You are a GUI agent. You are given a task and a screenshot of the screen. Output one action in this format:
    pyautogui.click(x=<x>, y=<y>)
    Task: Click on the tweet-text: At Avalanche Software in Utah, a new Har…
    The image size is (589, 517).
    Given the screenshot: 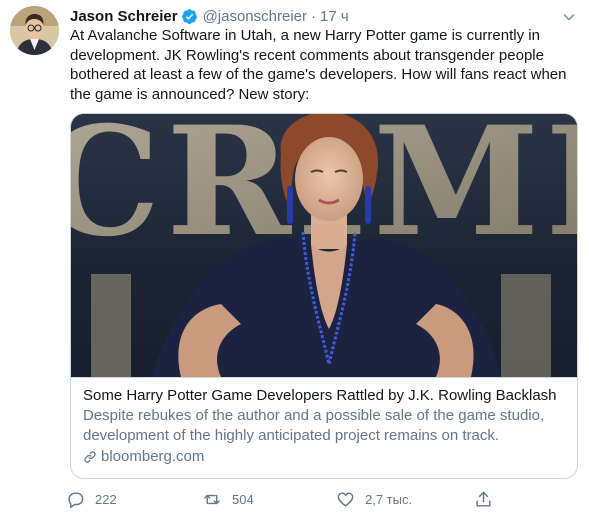 What is the action you would take?
    pyautogui.click(x=318, y=65)
    